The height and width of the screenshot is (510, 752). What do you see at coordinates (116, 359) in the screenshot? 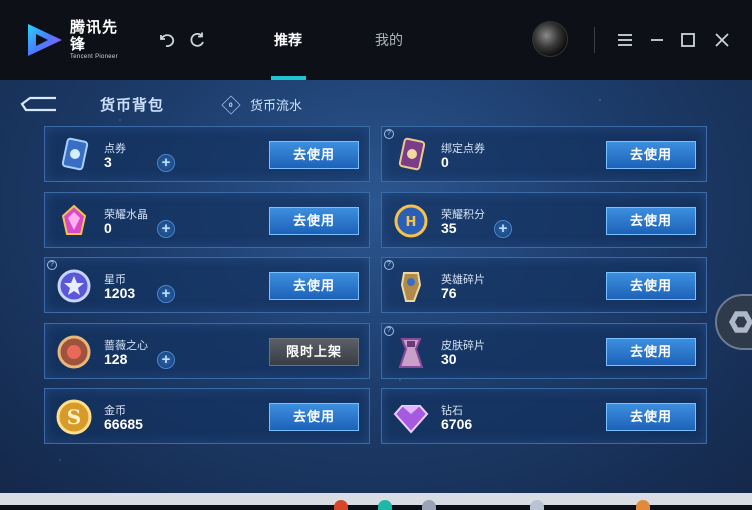
I see `currency-amount: 128` at bounding box center [116, 359].